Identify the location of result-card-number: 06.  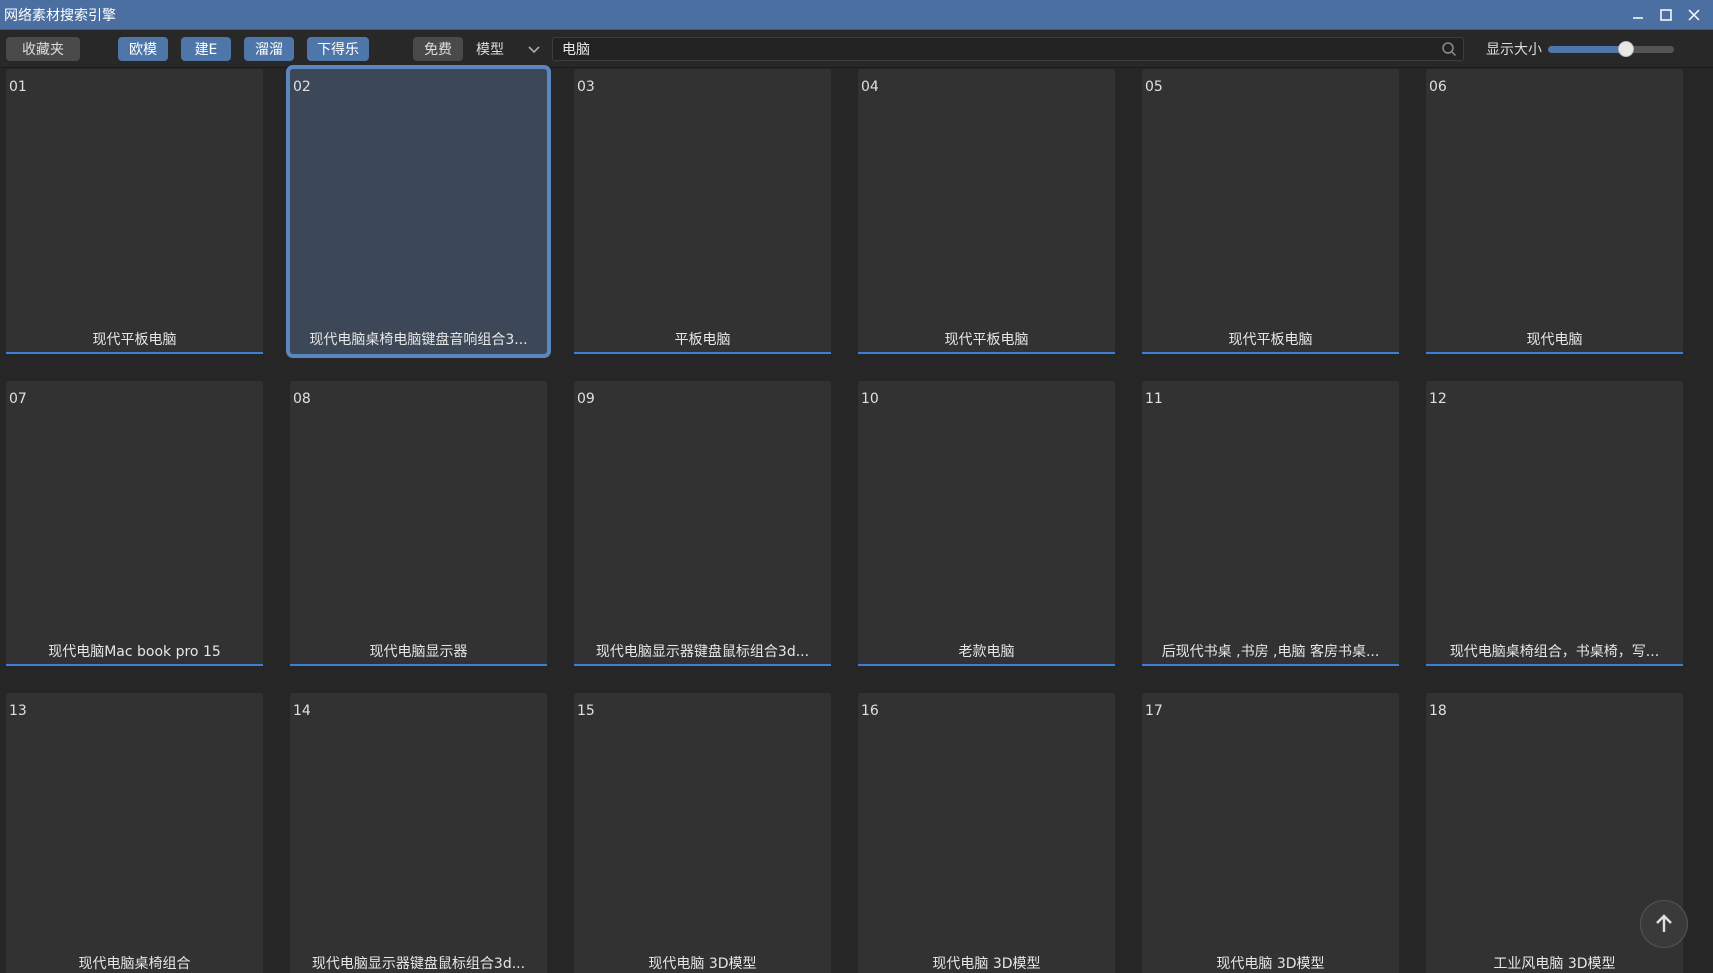
(1438, 87).